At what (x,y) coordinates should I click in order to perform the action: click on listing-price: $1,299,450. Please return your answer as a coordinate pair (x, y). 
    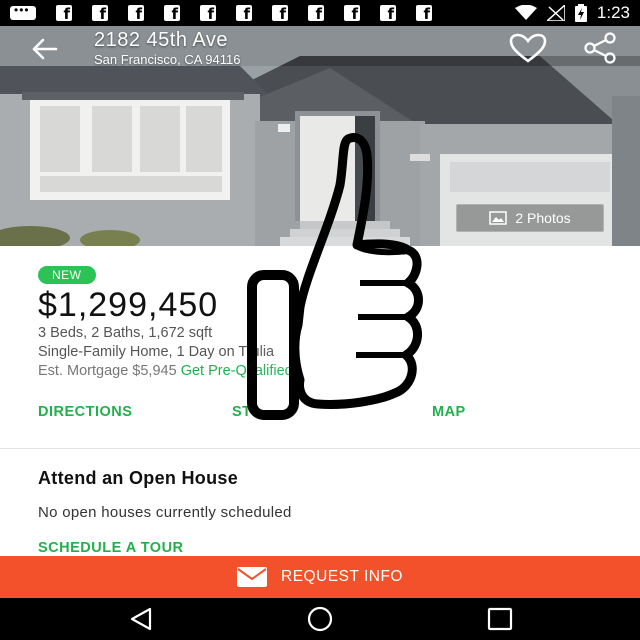
    Looking at the image, I should click on (128, 305).